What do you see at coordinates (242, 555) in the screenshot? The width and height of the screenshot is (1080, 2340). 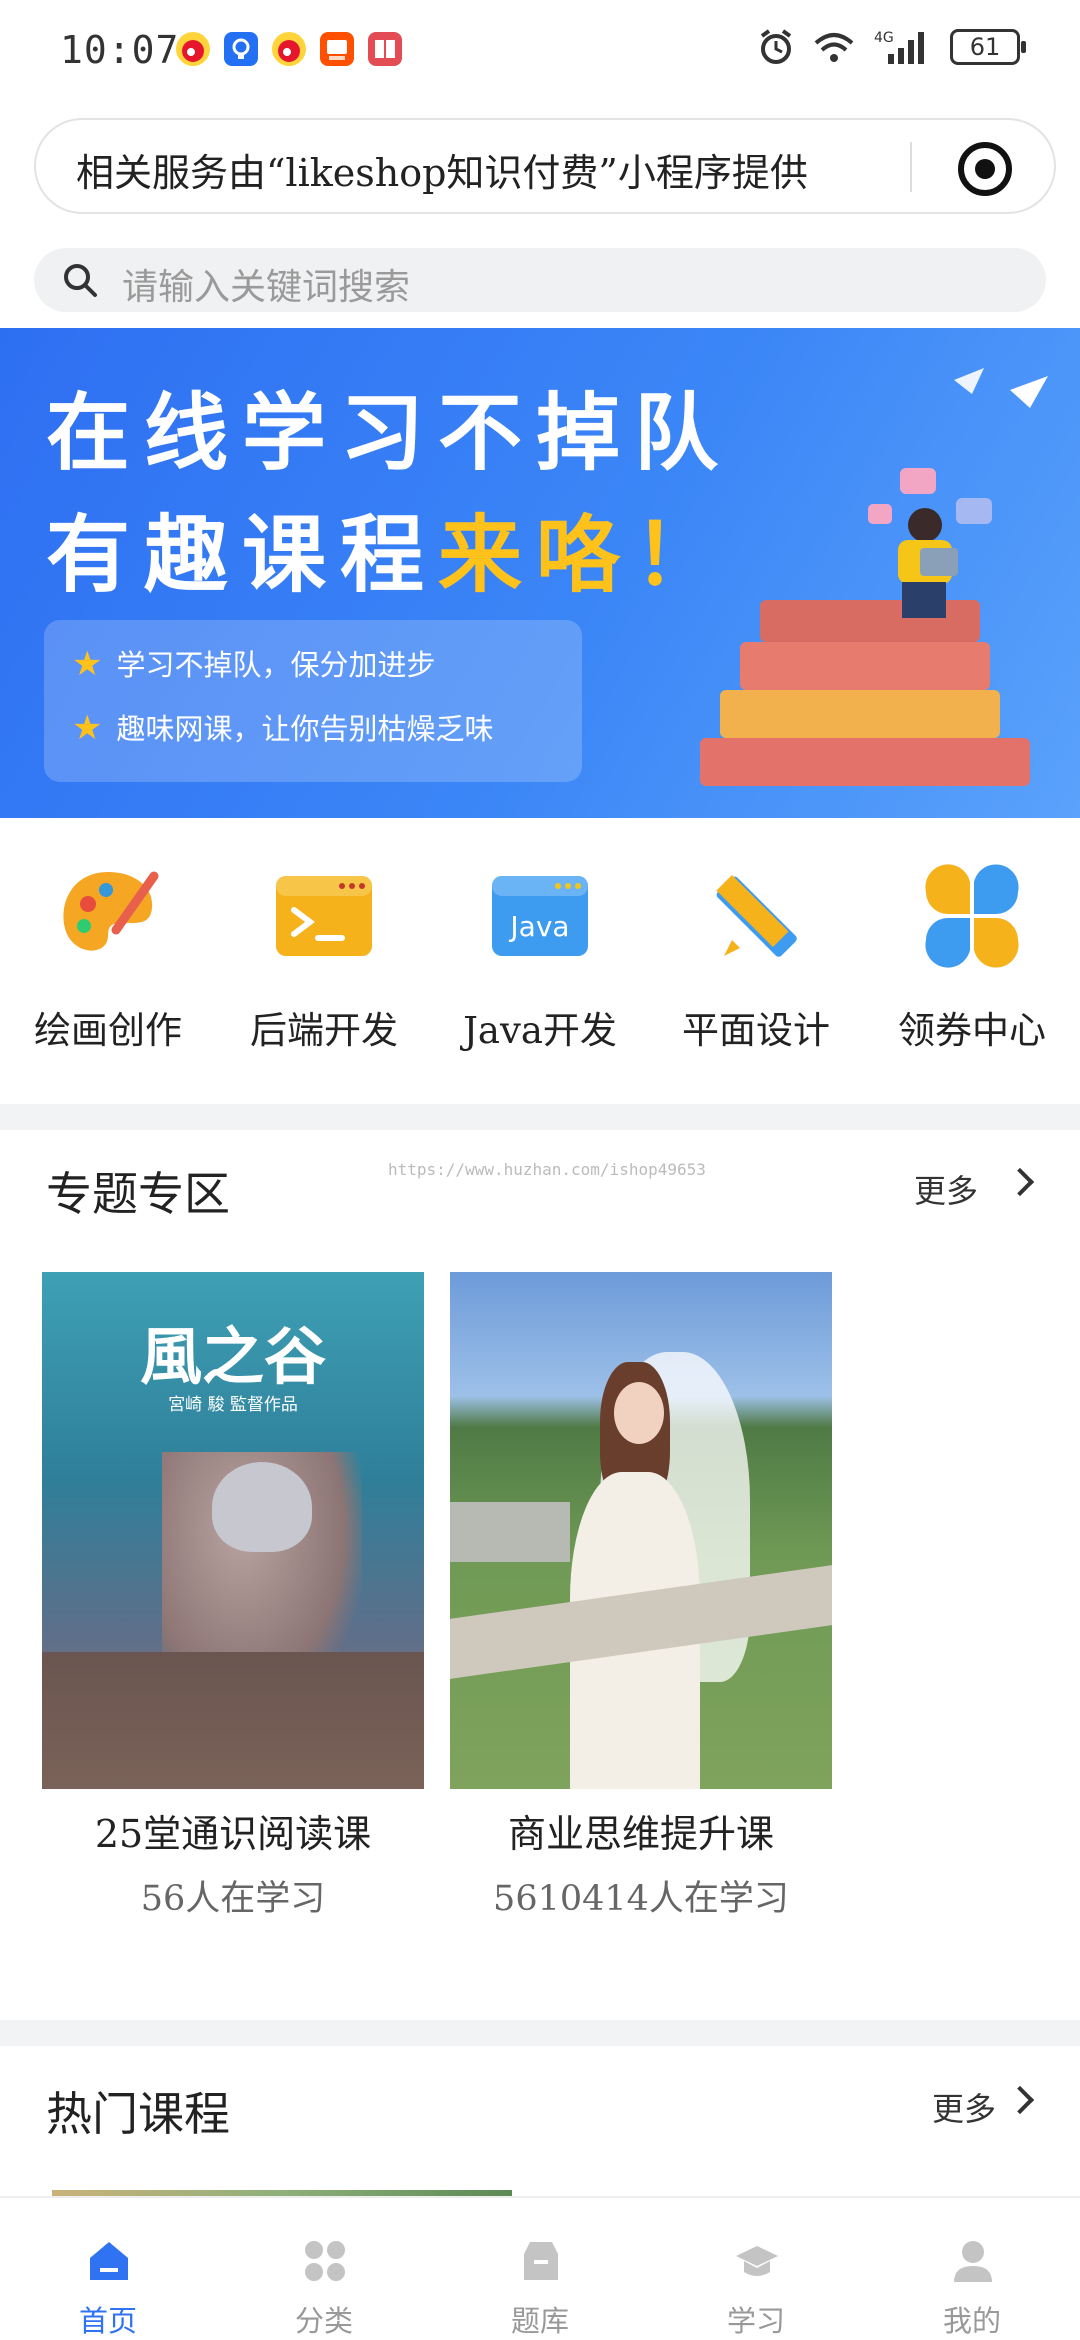 I see `banner-headline-2-prefix: 有趣课程` at bounding box center [242, 555].